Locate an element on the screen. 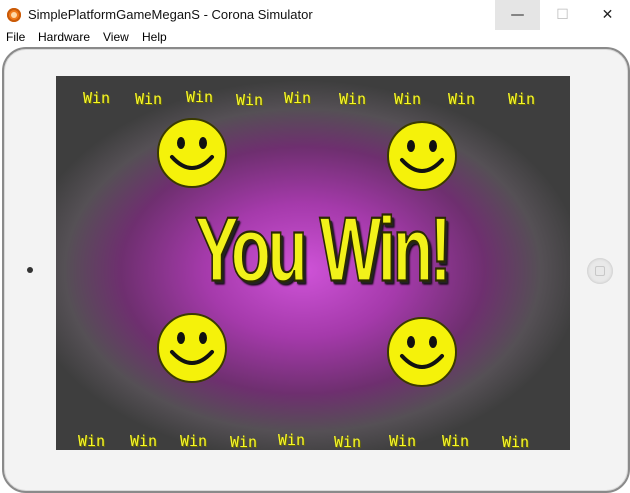  menu-bar: File Hardware View Help is located at coordinates (315, 38).